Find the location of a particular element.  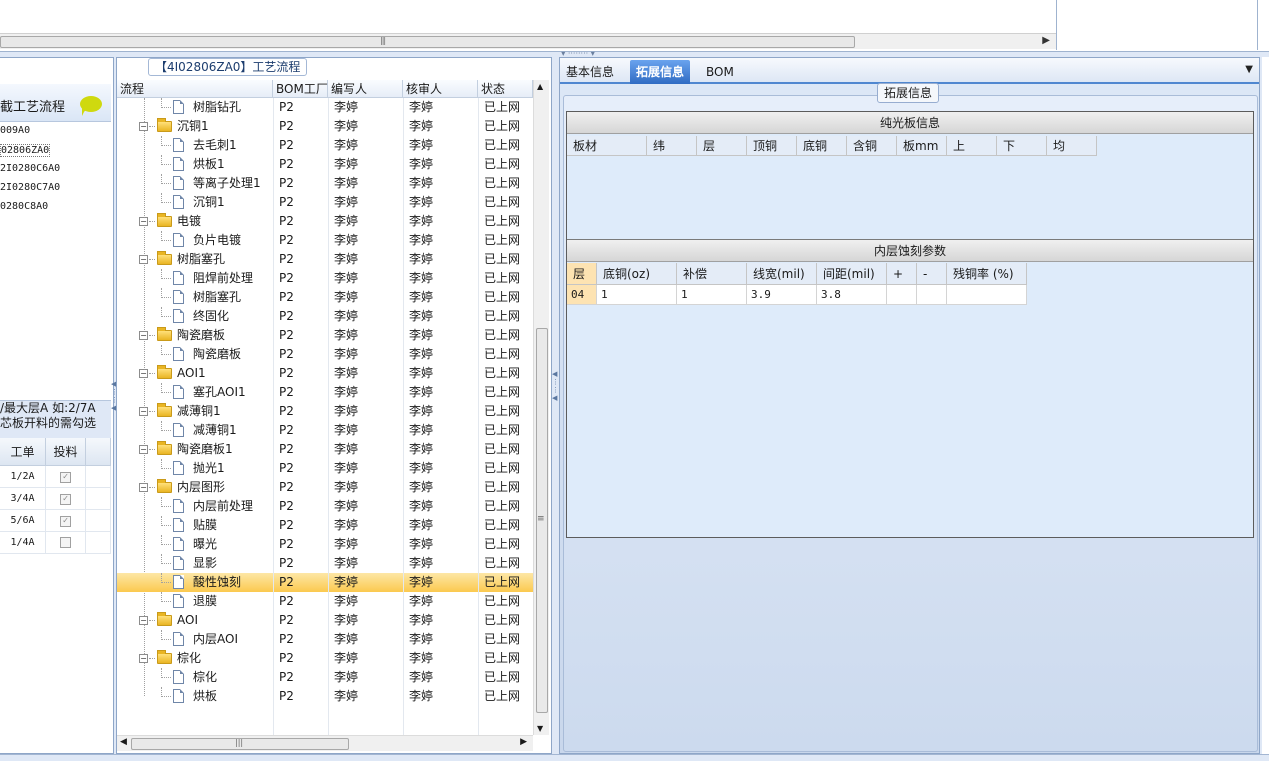

tab-list-dropdown-icon: ▼ is located at coordinates (1249, 69).